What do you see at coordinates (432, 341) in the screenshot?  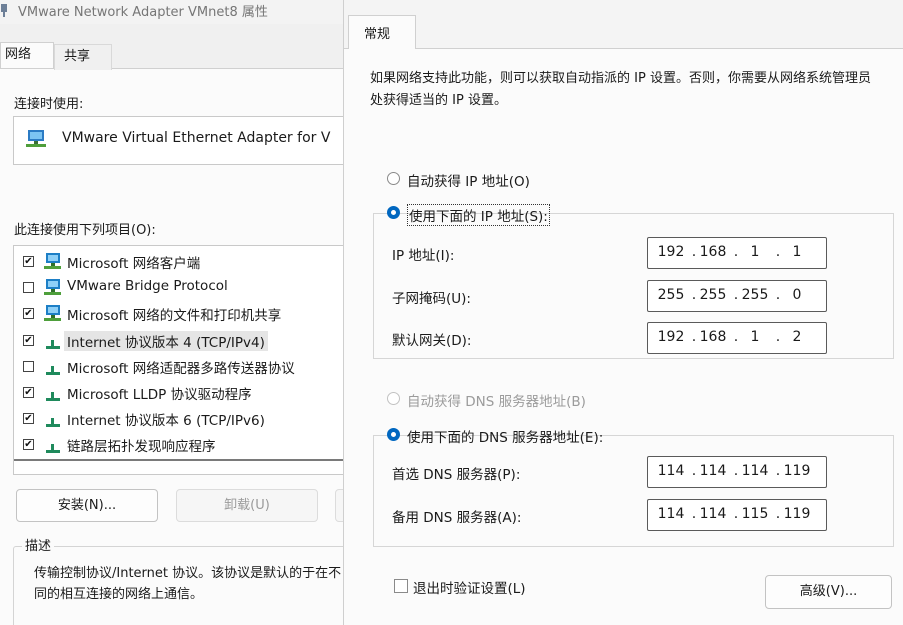 I see `field-label: 默认网关(D):` at bounding box center [432, 341].